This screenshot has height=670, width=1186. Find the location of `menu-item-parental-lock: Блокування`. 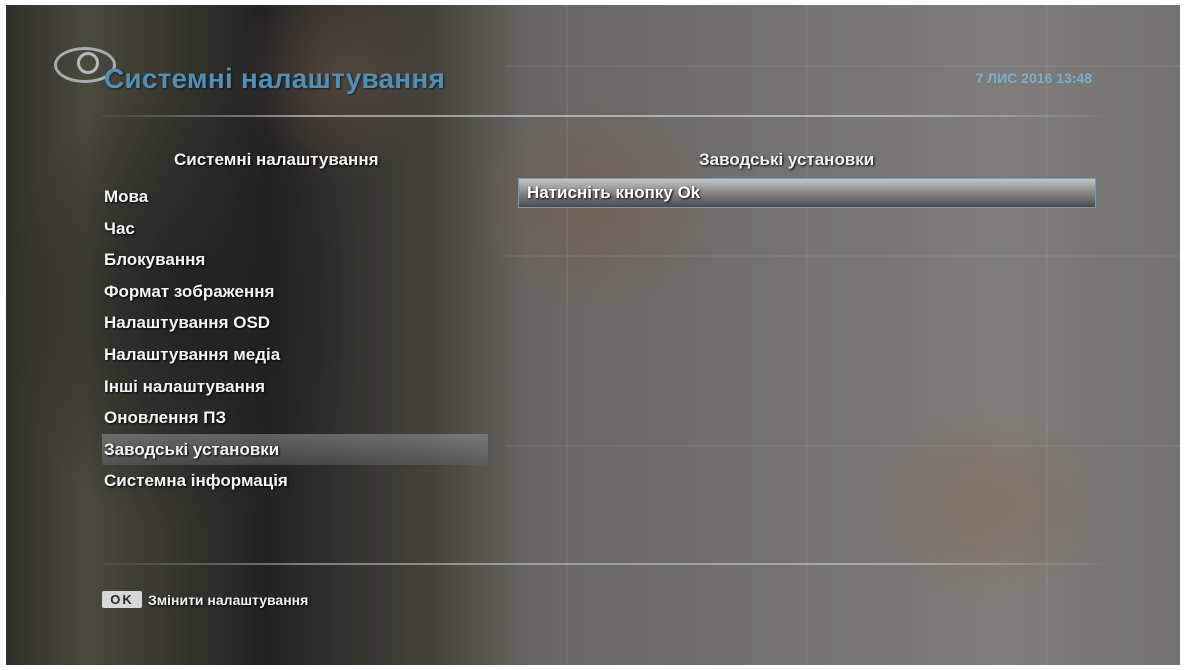

menu-item-parental-lock: Блокування is located at coordinates (295, 260).